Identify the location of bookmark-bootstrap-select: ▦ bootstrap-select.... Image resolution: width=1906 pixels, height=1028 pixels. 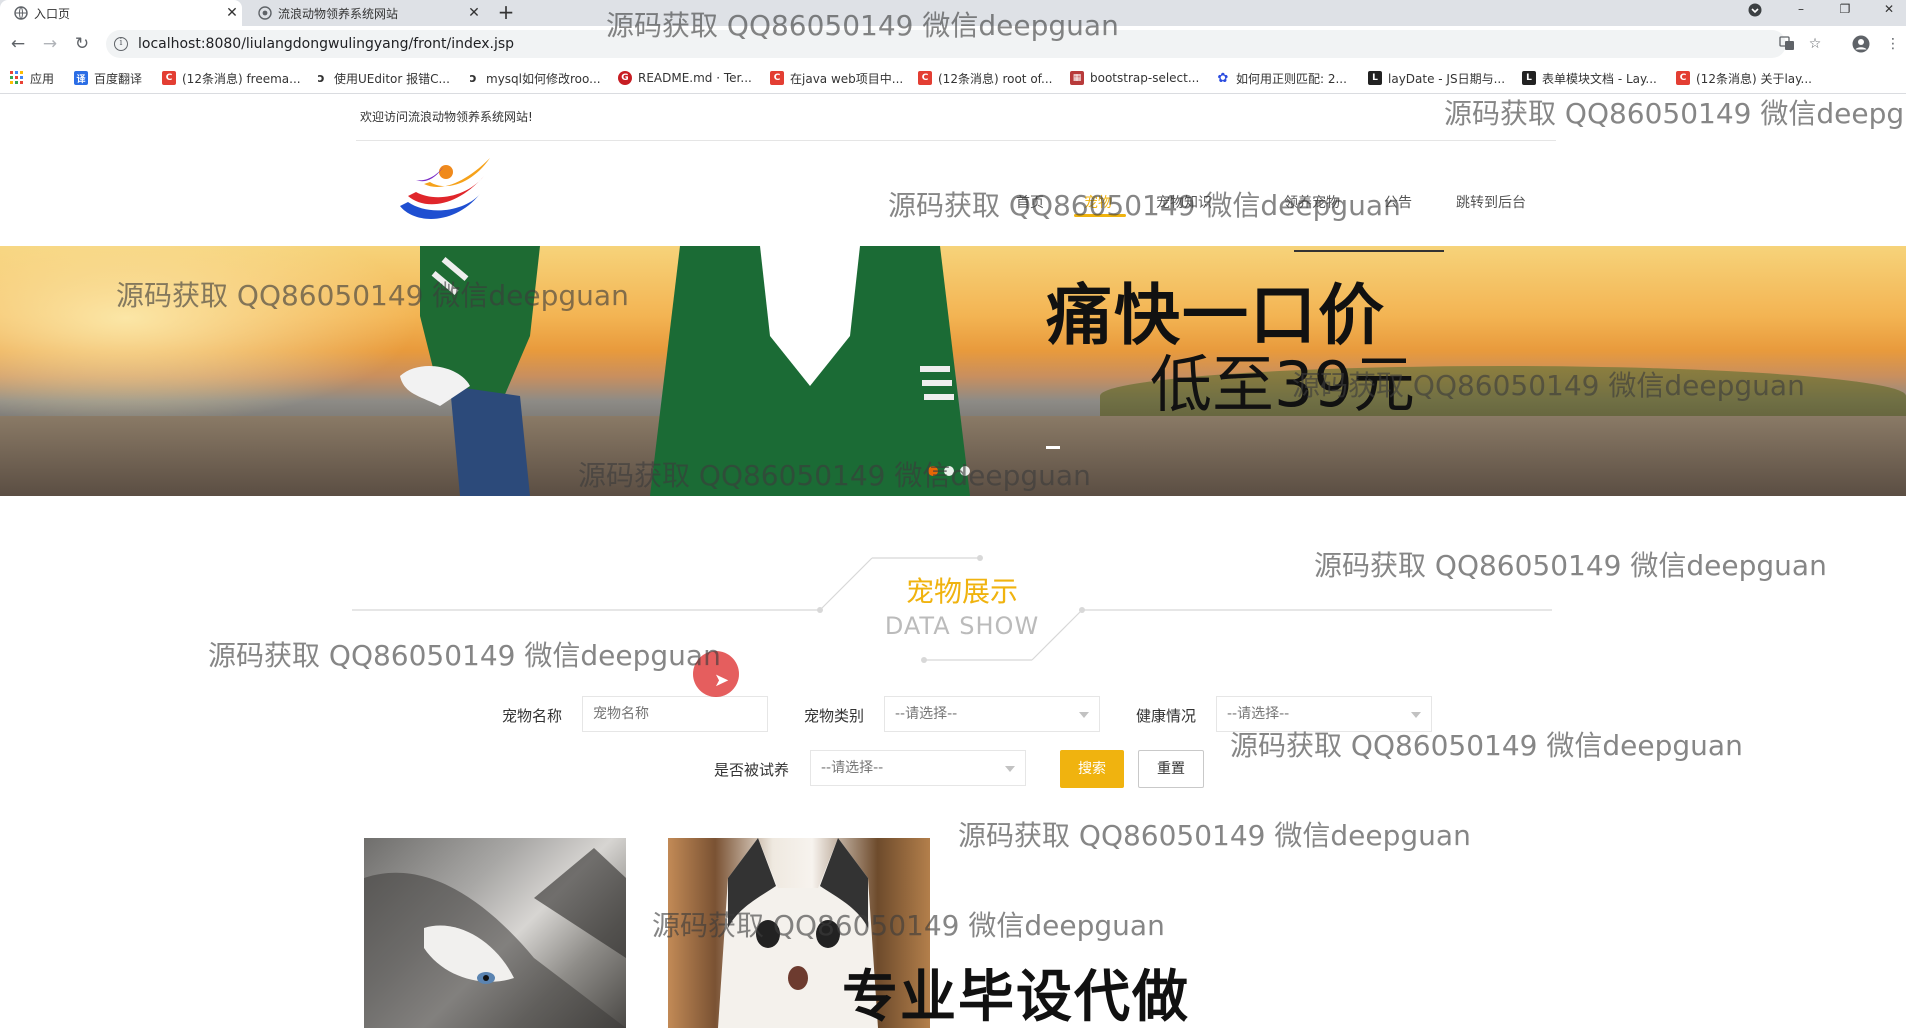
(1134, 78).